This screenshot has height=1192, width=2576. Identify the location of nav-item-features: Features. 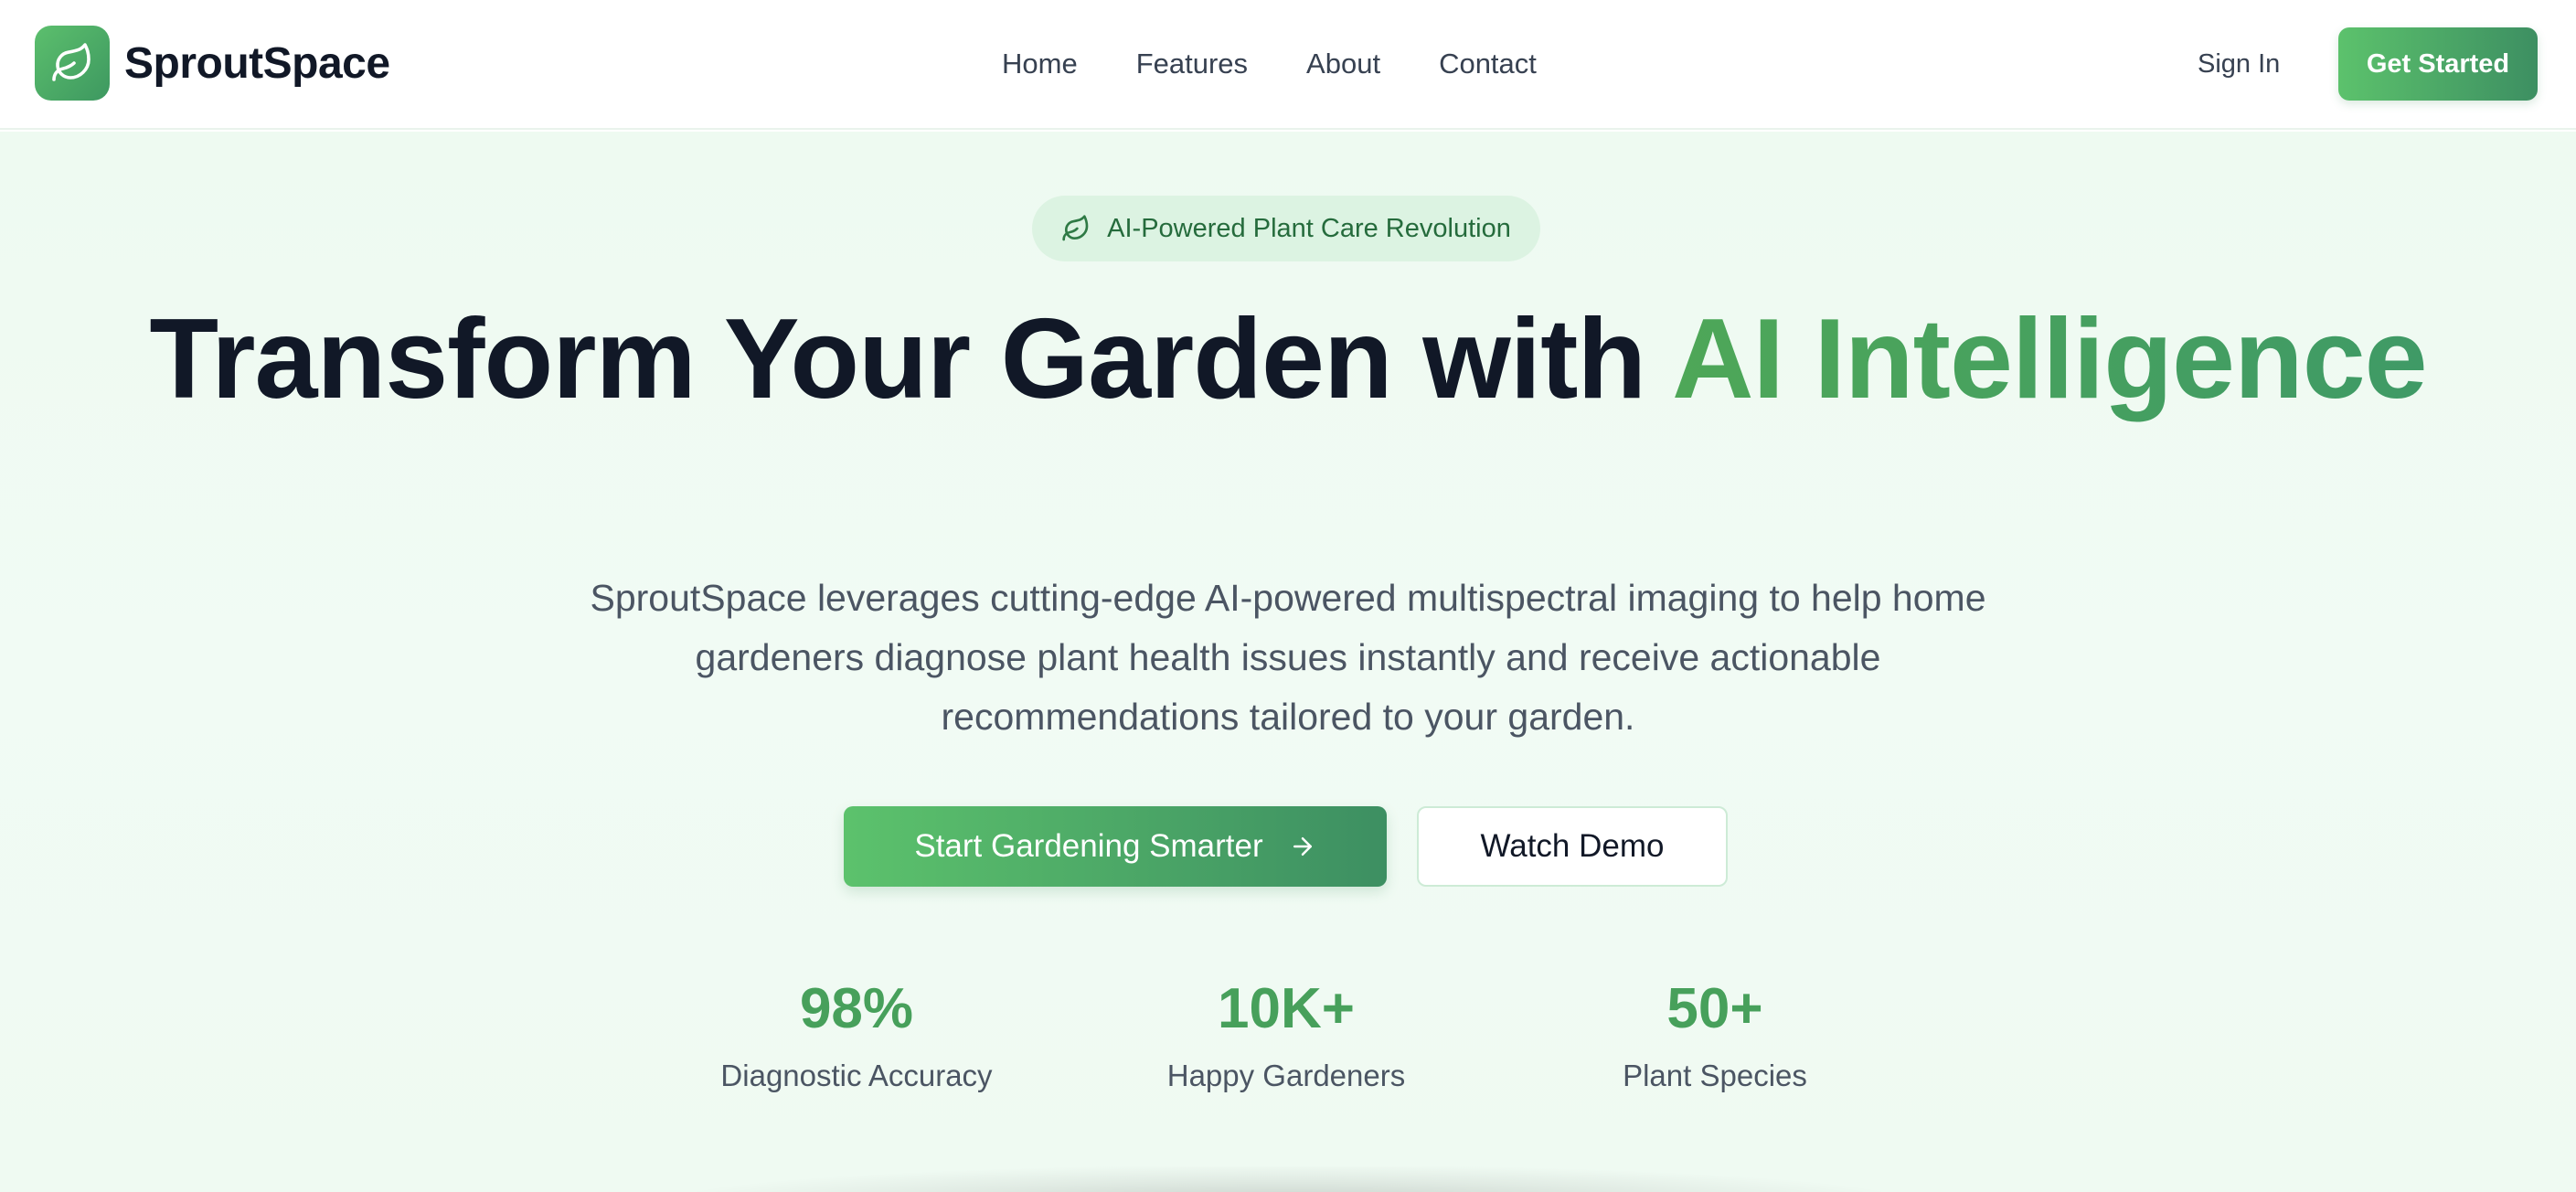
(1192, 64).